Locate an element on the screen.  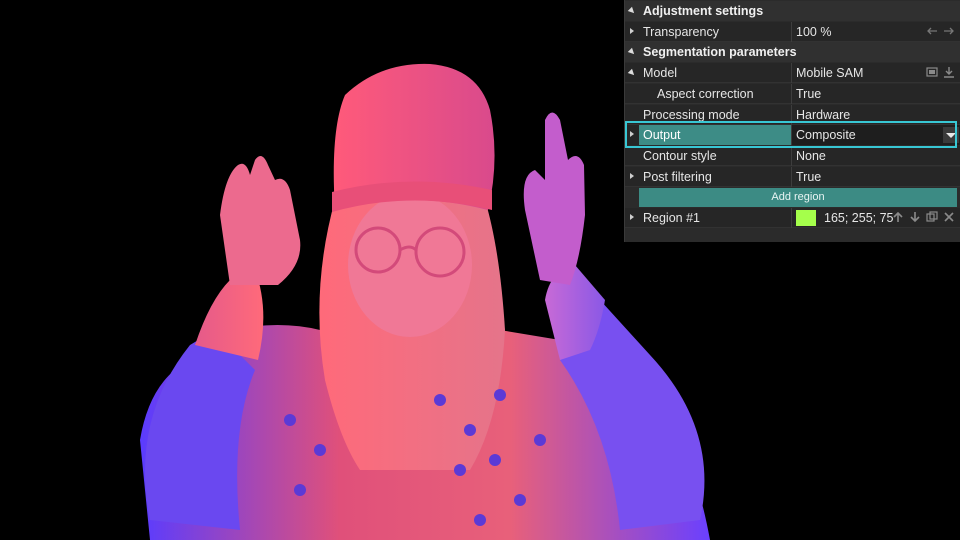
arrow-right-icon is located at coordinates (949, 31).